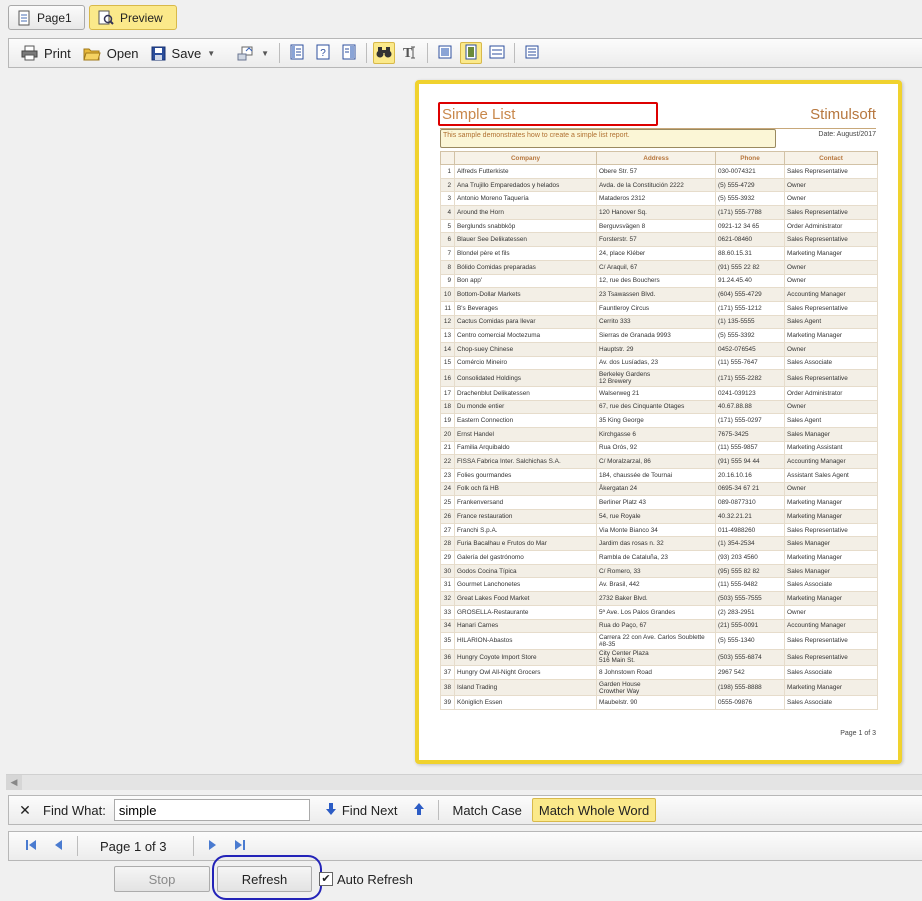 The height and width of the screenshot is (901, 922). Describe the element at coordinates (656, 688) in the screenshot. I see `table-cell: Garden House Crowther Way` at that location.